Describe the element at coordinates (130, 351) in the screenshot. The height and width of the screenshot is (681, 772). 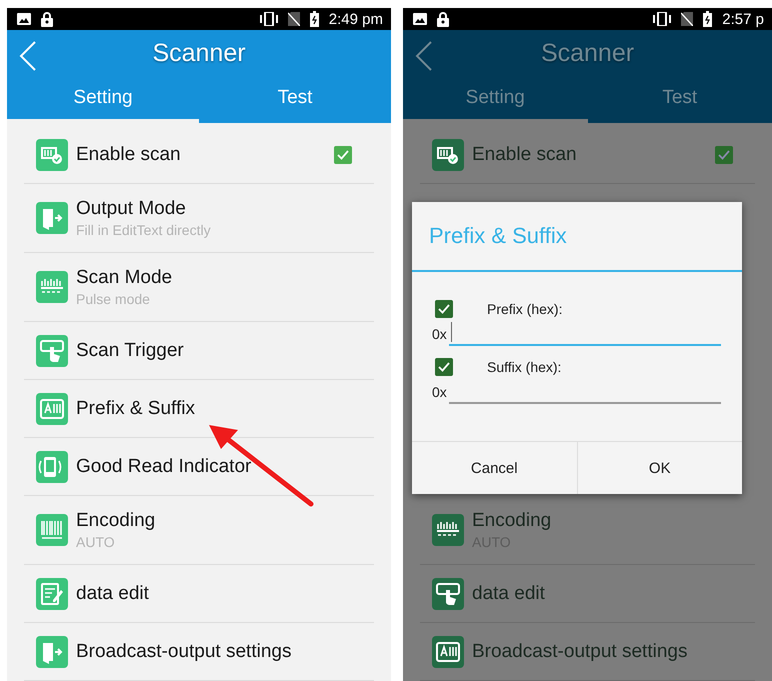
I see `setting-title: Scan Trigger` at that location.